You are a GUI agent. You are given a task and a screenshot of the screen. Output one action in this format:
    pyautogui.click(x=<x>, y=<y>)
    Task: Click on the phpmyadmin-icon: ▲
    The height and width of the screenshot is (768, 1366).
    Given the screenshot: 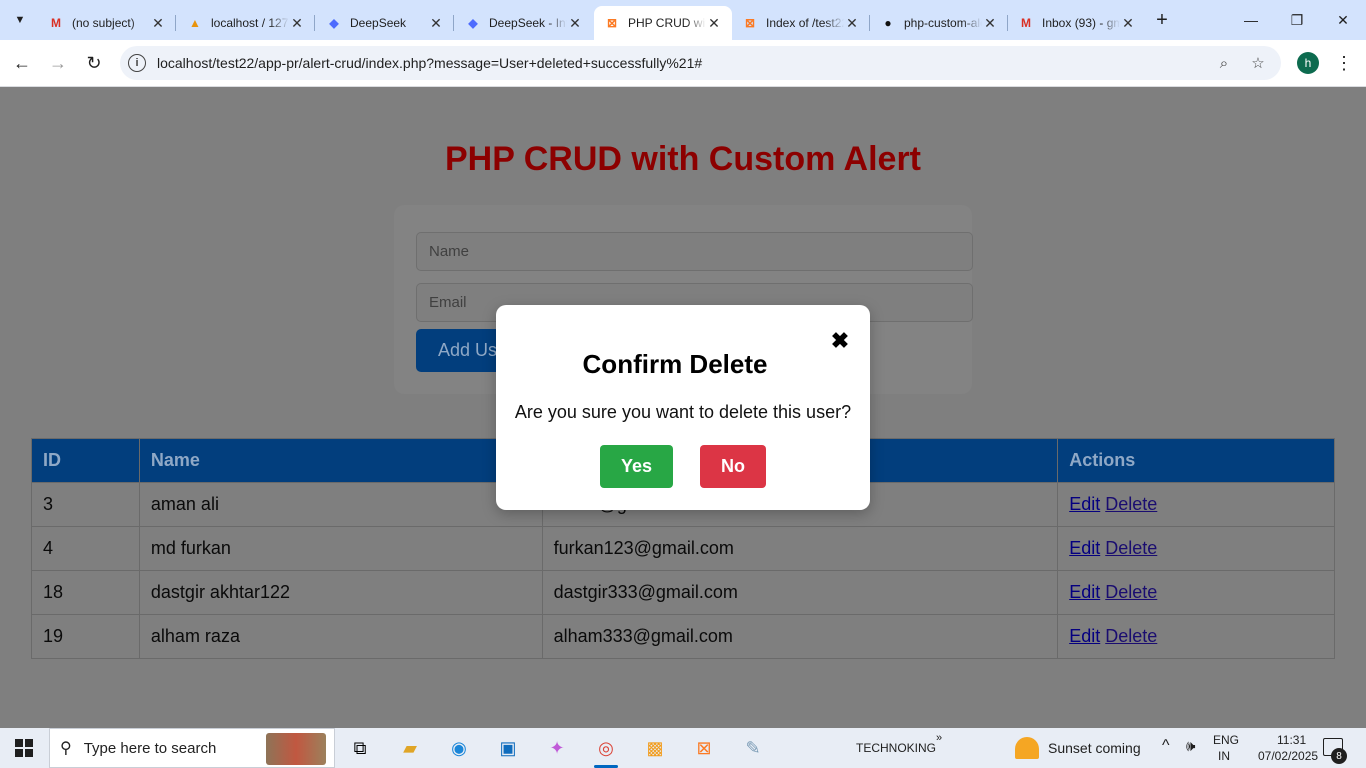 What is the action you would take?
    pyautogui.click(x=195, y=23)
    